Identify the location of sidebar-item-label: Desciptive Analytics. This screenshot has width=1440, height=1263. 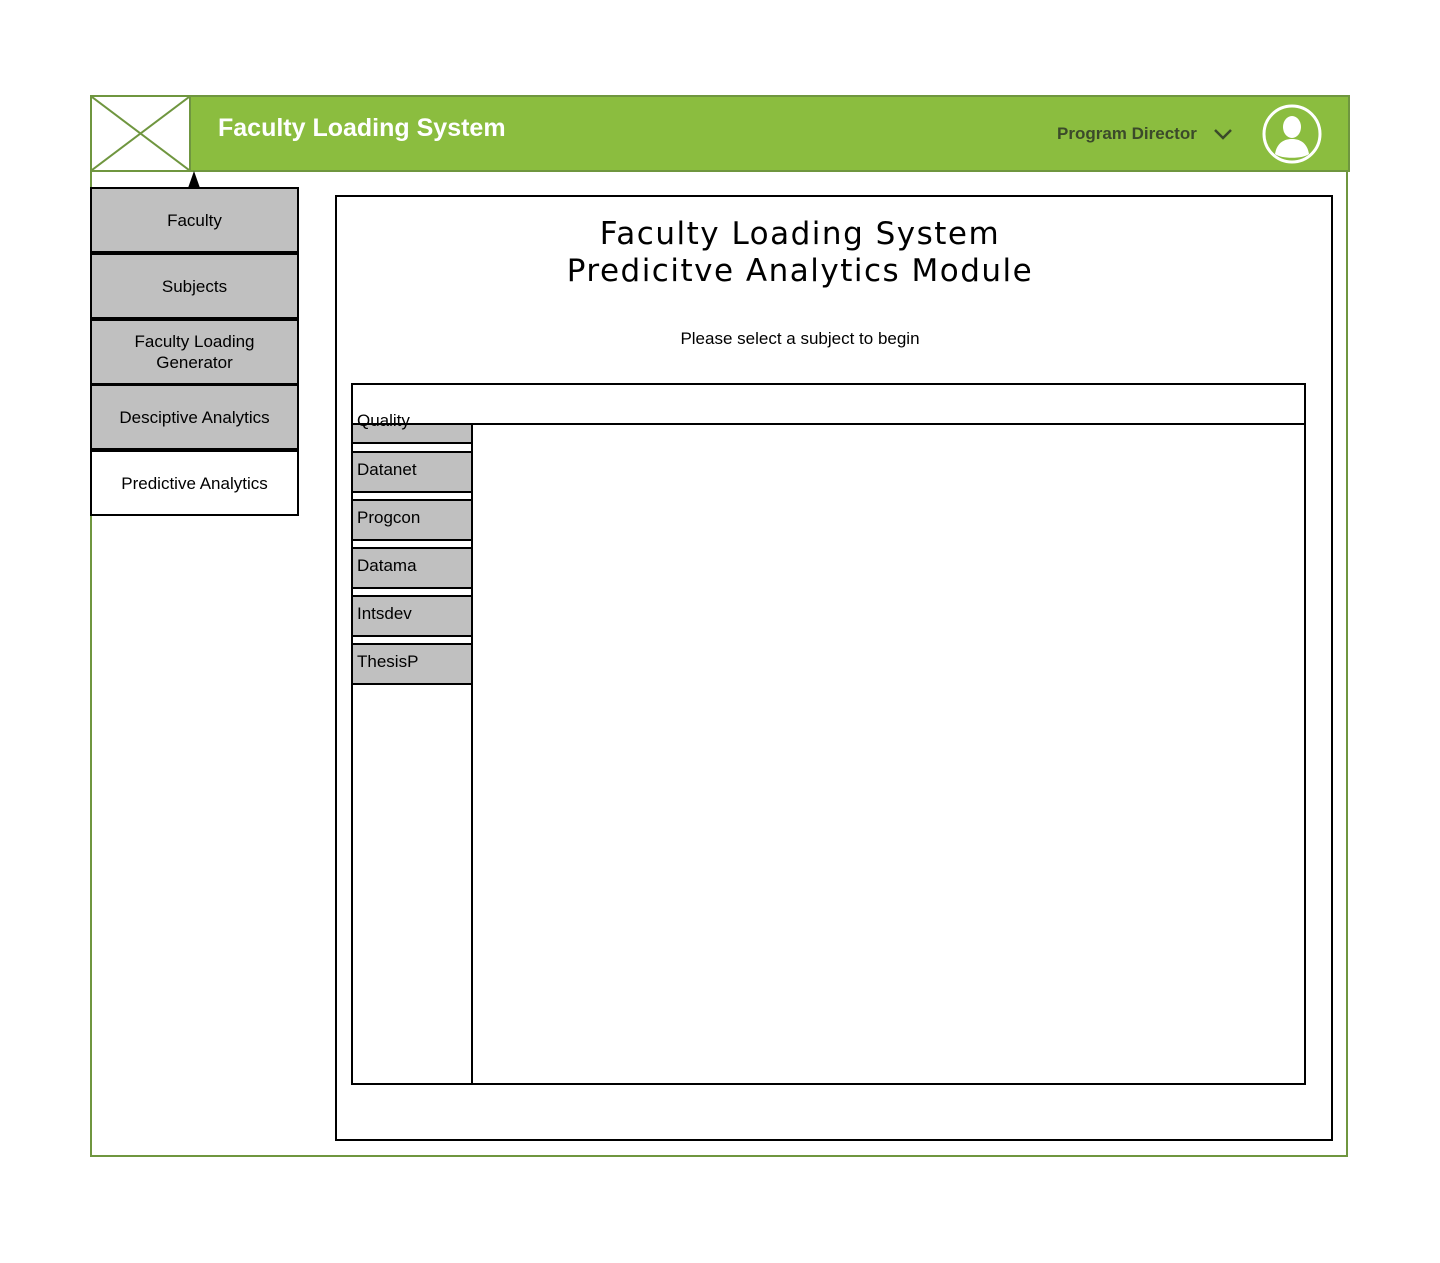
(194, 417).